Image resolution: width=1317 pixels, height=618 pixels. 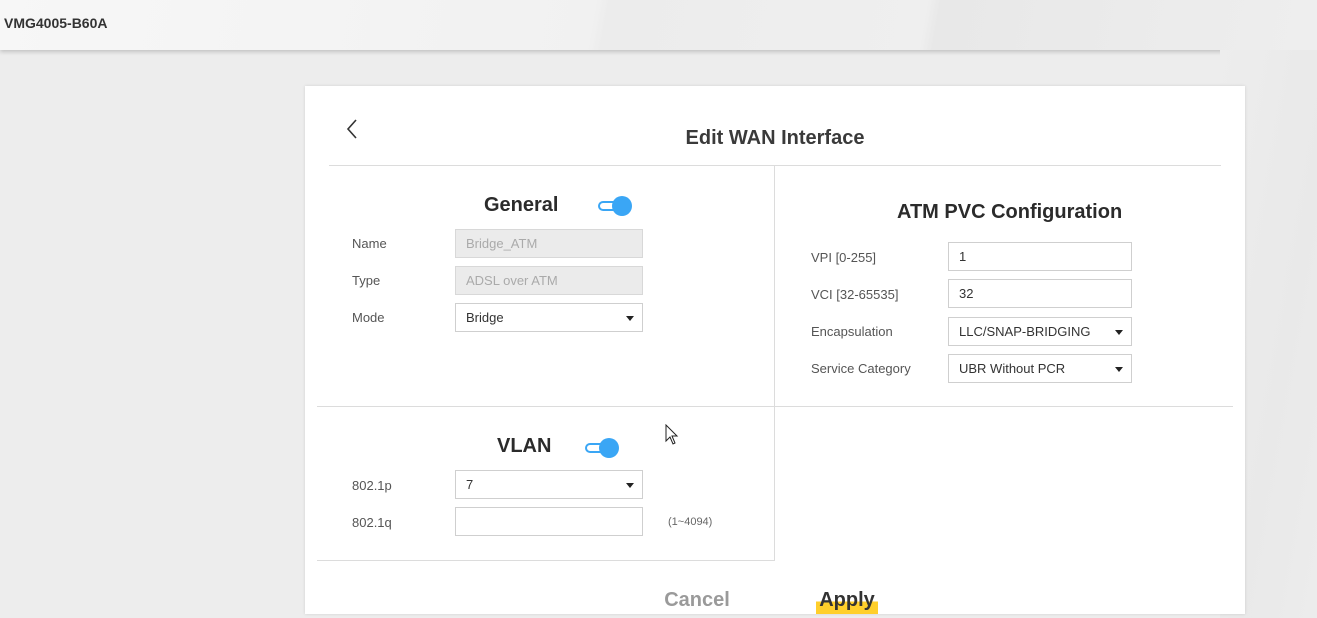 I want to click on encapsulation-label: Encapsulation, so click(x=852, y=331).